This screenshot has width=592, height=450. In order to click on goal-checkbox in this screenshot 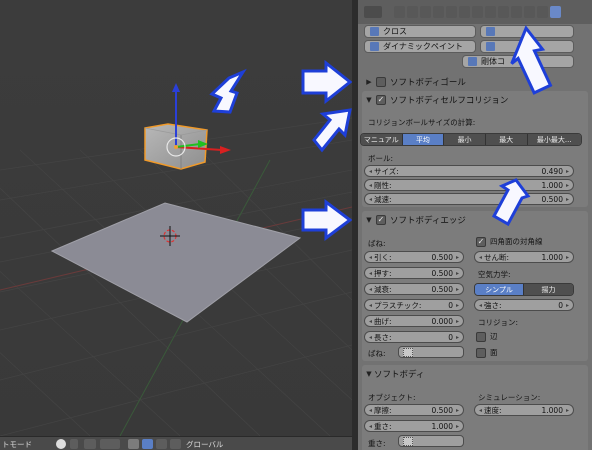, I will do `click(381, 82)`.